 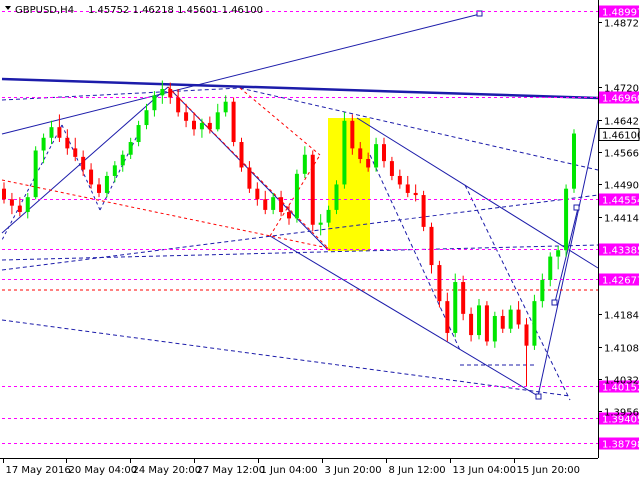 What do you see at coordinates (549, 470) in the screenshot?
I see `time-tick-label: 15 Jun 20:00` at bounding box center [549, 470].